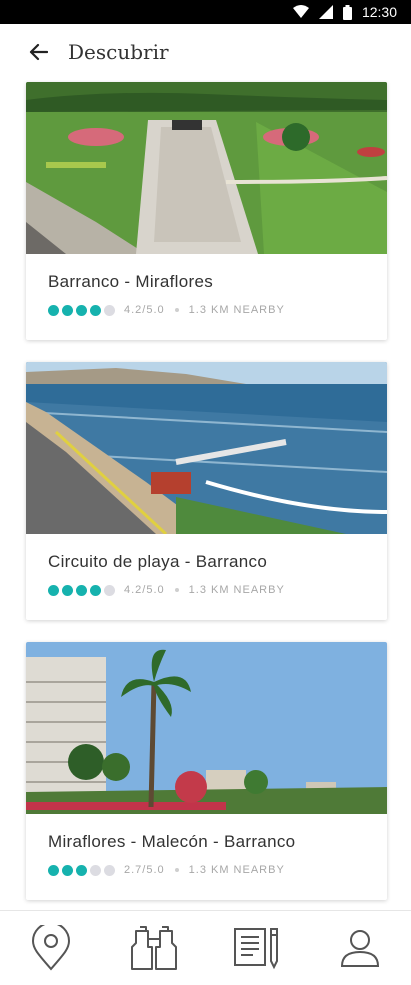 The width and height of the screenshot is (411, 985). I want to click on clock-time: 12:30, so click(379, 12).